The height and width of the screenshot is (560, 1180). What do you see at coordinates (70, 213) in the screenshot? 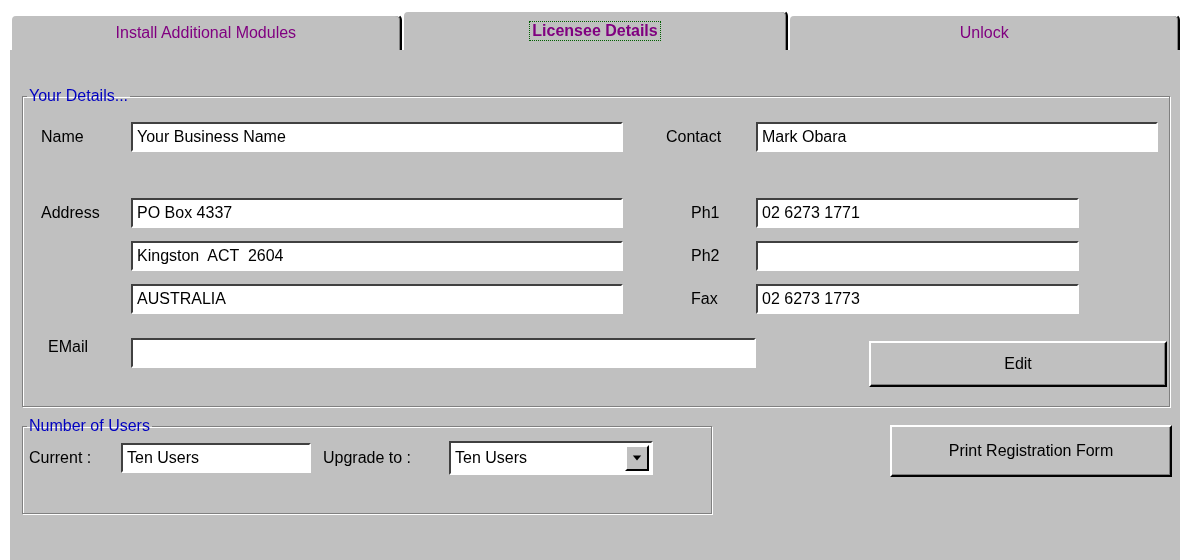
I see `field-label: Address` at bounding box center [70, 213].